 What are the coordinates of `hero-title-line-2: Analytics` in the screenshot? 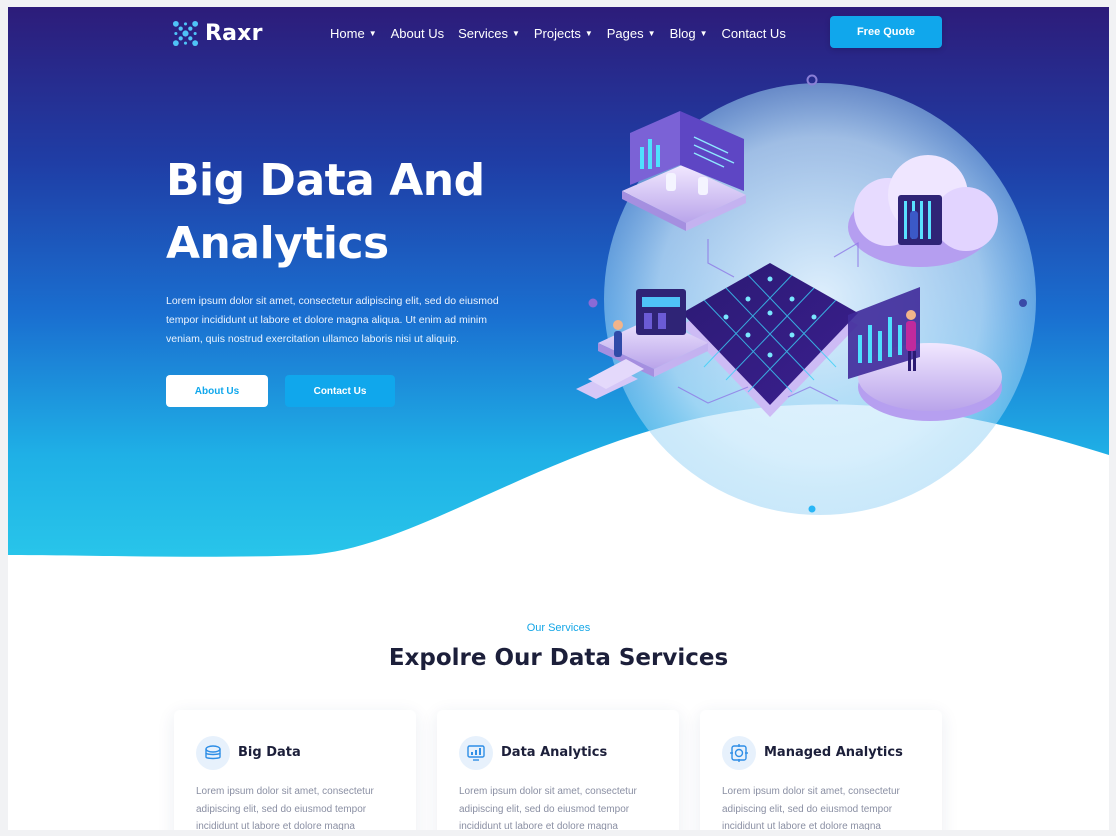 It's located at (277, 243).